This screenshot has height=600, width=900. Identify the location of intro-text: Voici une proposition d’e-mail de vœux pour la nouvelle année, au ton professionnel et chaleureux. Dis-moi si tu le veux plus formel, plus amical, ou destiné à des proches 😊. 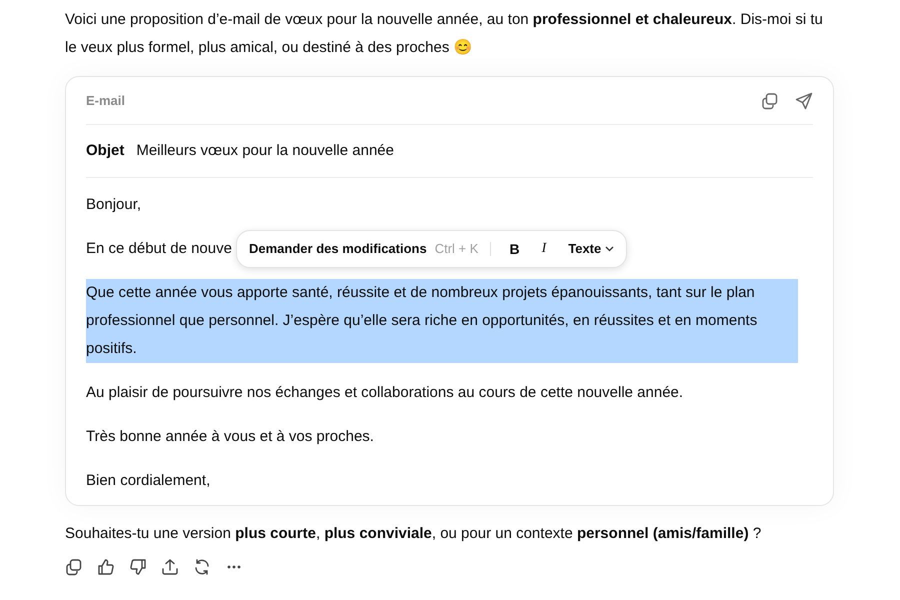
(444, 34).